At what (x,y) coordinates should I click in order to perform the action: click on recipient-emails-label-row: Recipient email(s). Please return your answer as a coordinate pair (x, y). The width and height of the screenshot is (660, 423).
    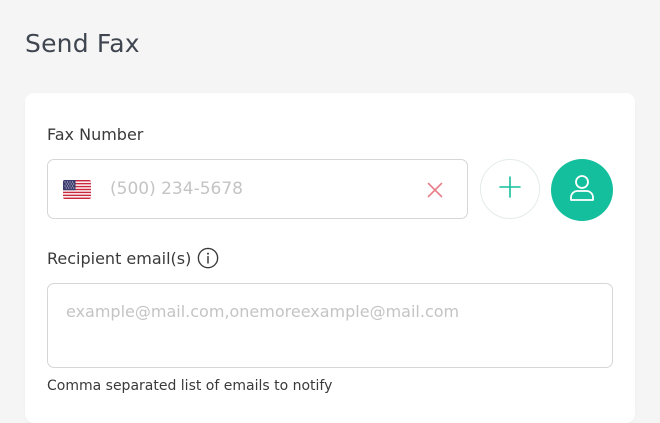
    Looking at the image, I should click on (133, 258).